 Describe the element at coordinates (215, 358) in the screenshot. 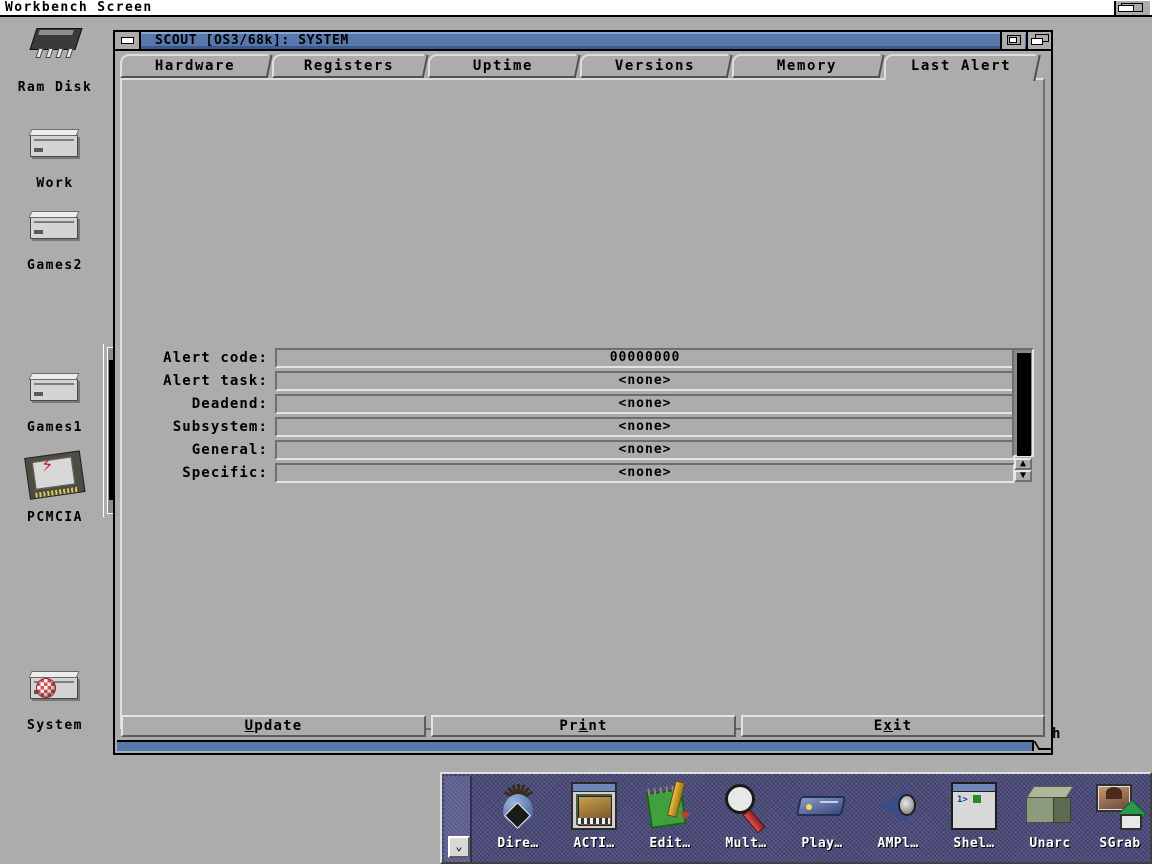

I see `field-label: Alert code:` at that location.